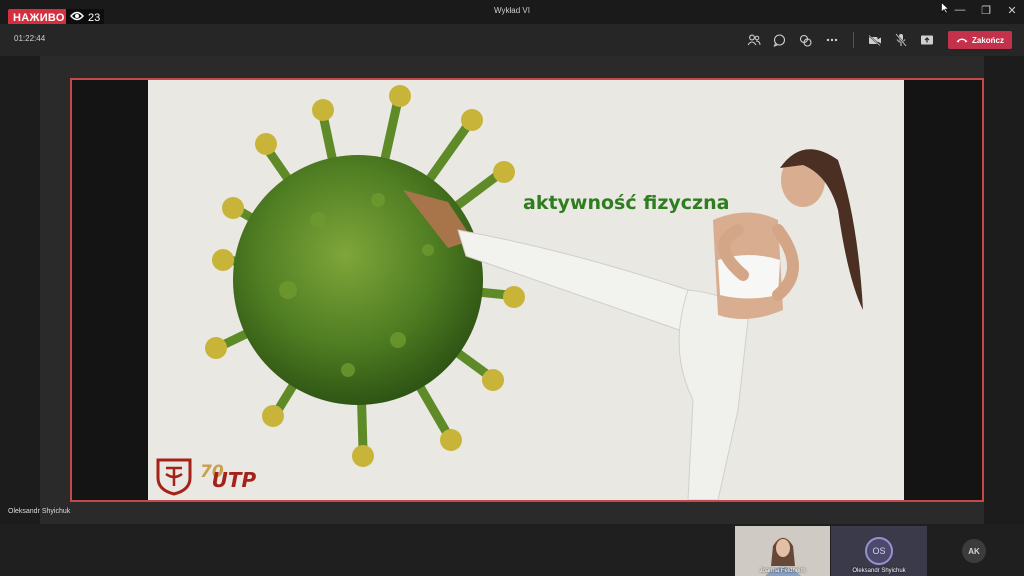  Describe the element at coordinates (626, 203) in the screenshot. I see `slide-caption: aktywność fizyczna` at that location.